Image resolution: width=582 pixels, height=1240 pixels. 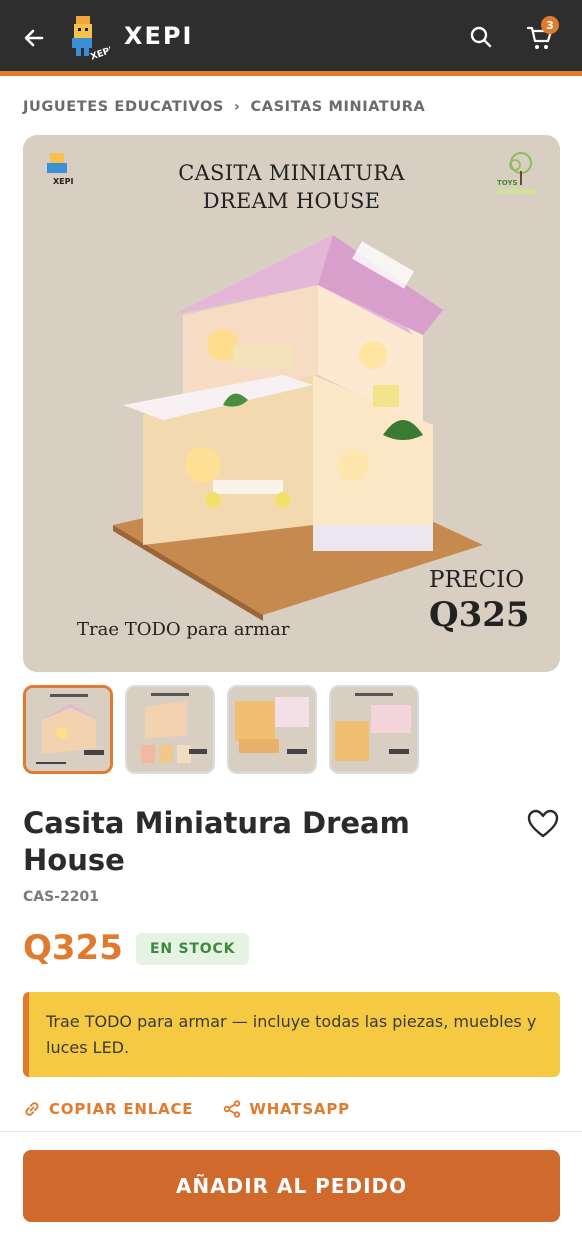 I want to click on brand-logo: XEPI, so click(x=91, y=38).